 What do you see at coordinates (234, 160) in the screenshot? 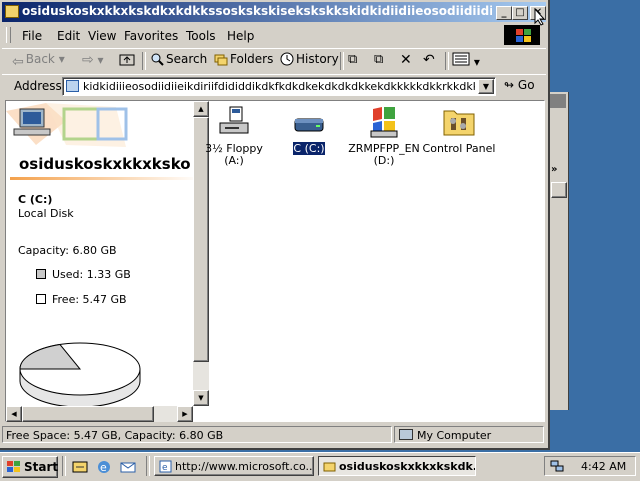
I see `floppy-drive-letter: (A:)` at bounding box center [234, 160].